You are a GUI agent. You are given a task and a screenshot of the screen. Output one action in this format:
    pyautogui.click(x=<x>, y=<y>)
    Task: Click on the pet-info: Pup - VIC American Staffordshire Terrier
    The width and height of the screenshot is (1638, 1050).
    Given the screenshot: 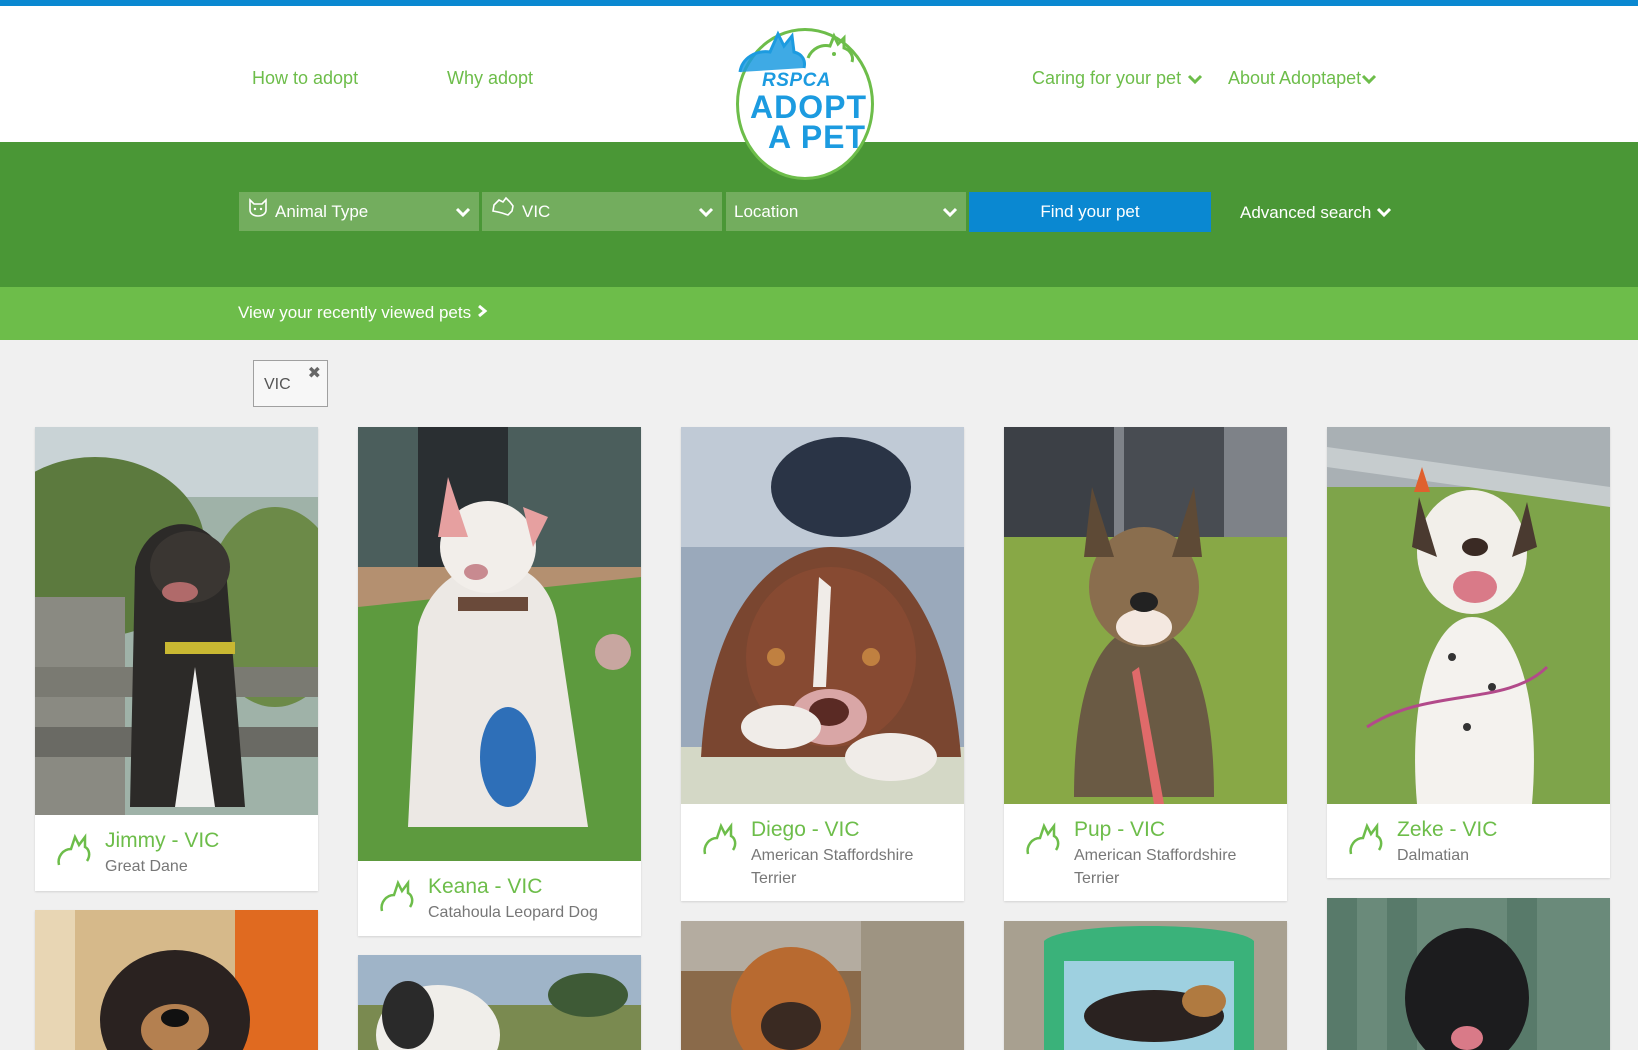 What is the action you would take?
    pyautogui.click(x=1145, y=852)
    